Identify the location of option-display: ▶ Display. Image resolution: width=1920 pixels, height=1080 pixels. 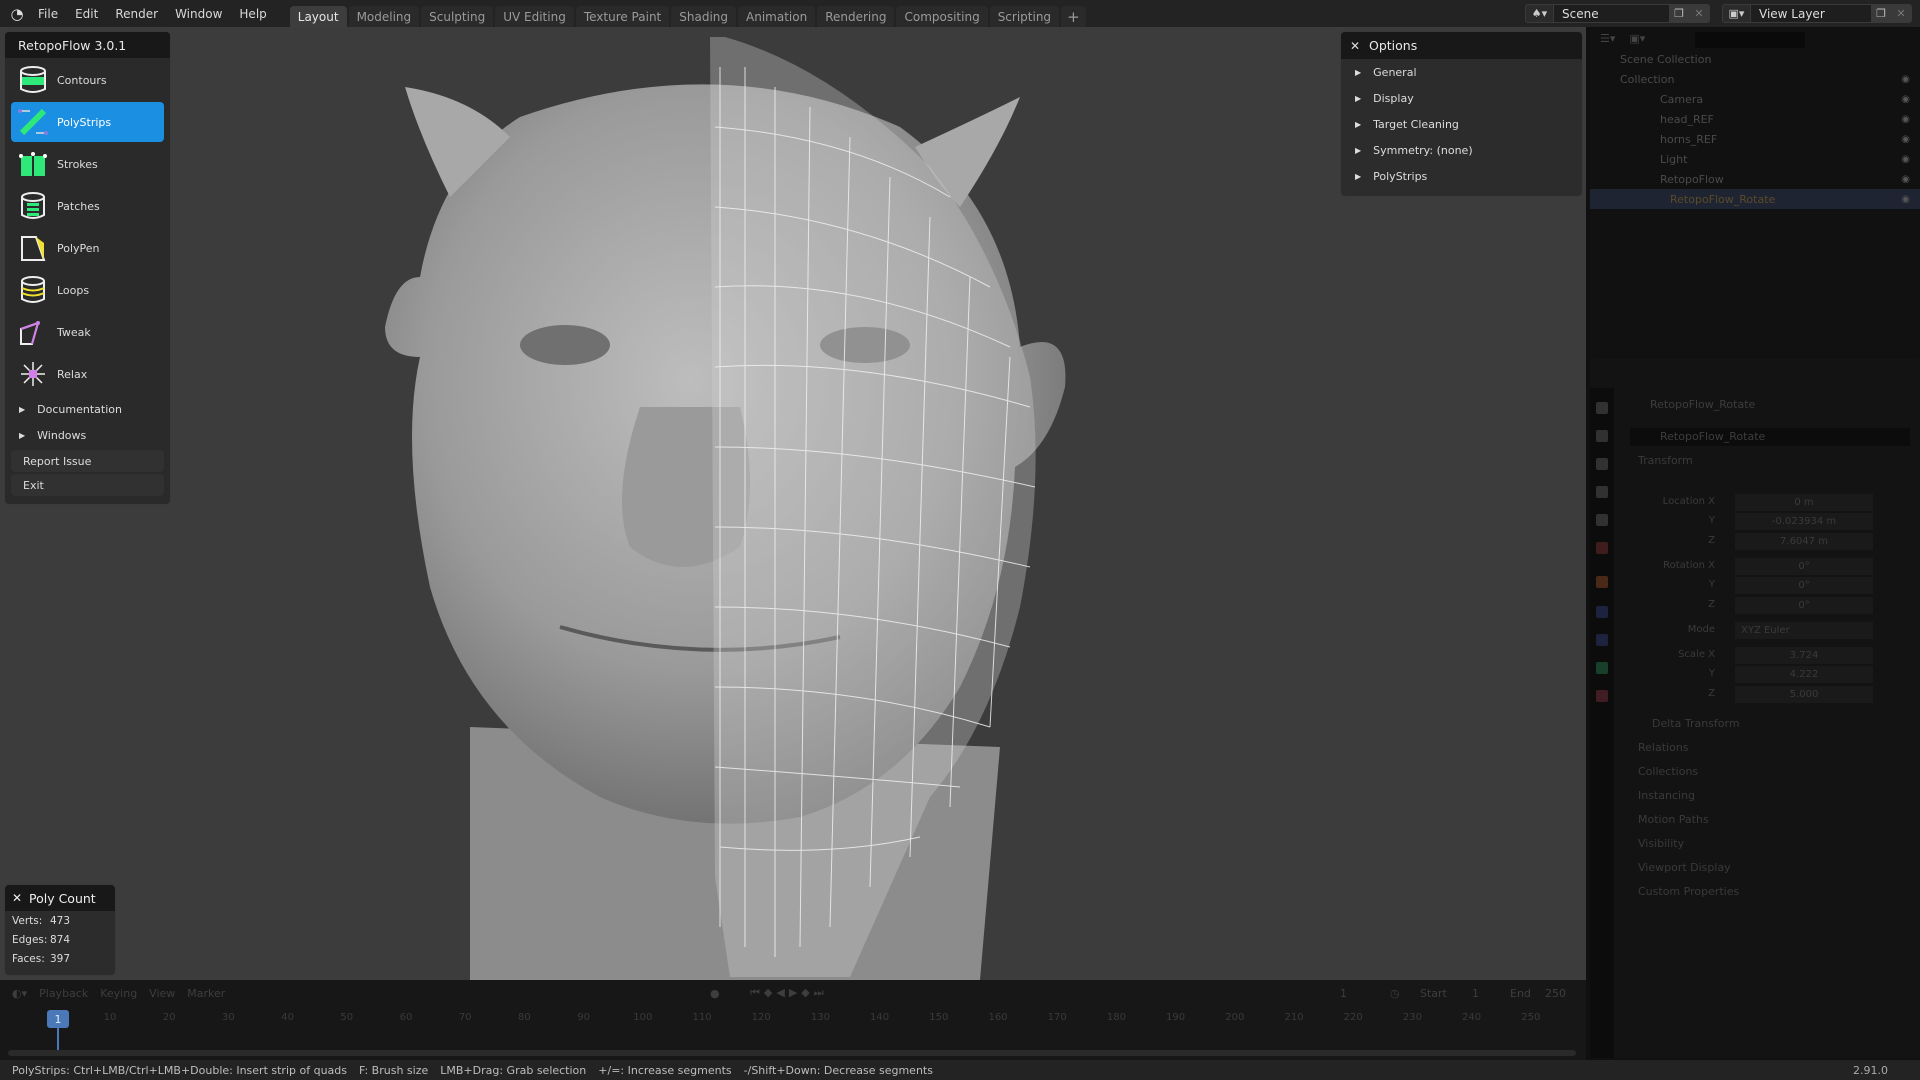
(1461, 98).